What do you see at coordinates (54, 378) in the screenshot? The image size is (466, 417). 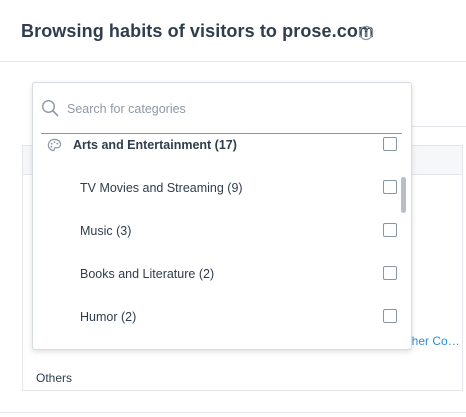 I see `others-label: Others` at bounding box center [54, 378].